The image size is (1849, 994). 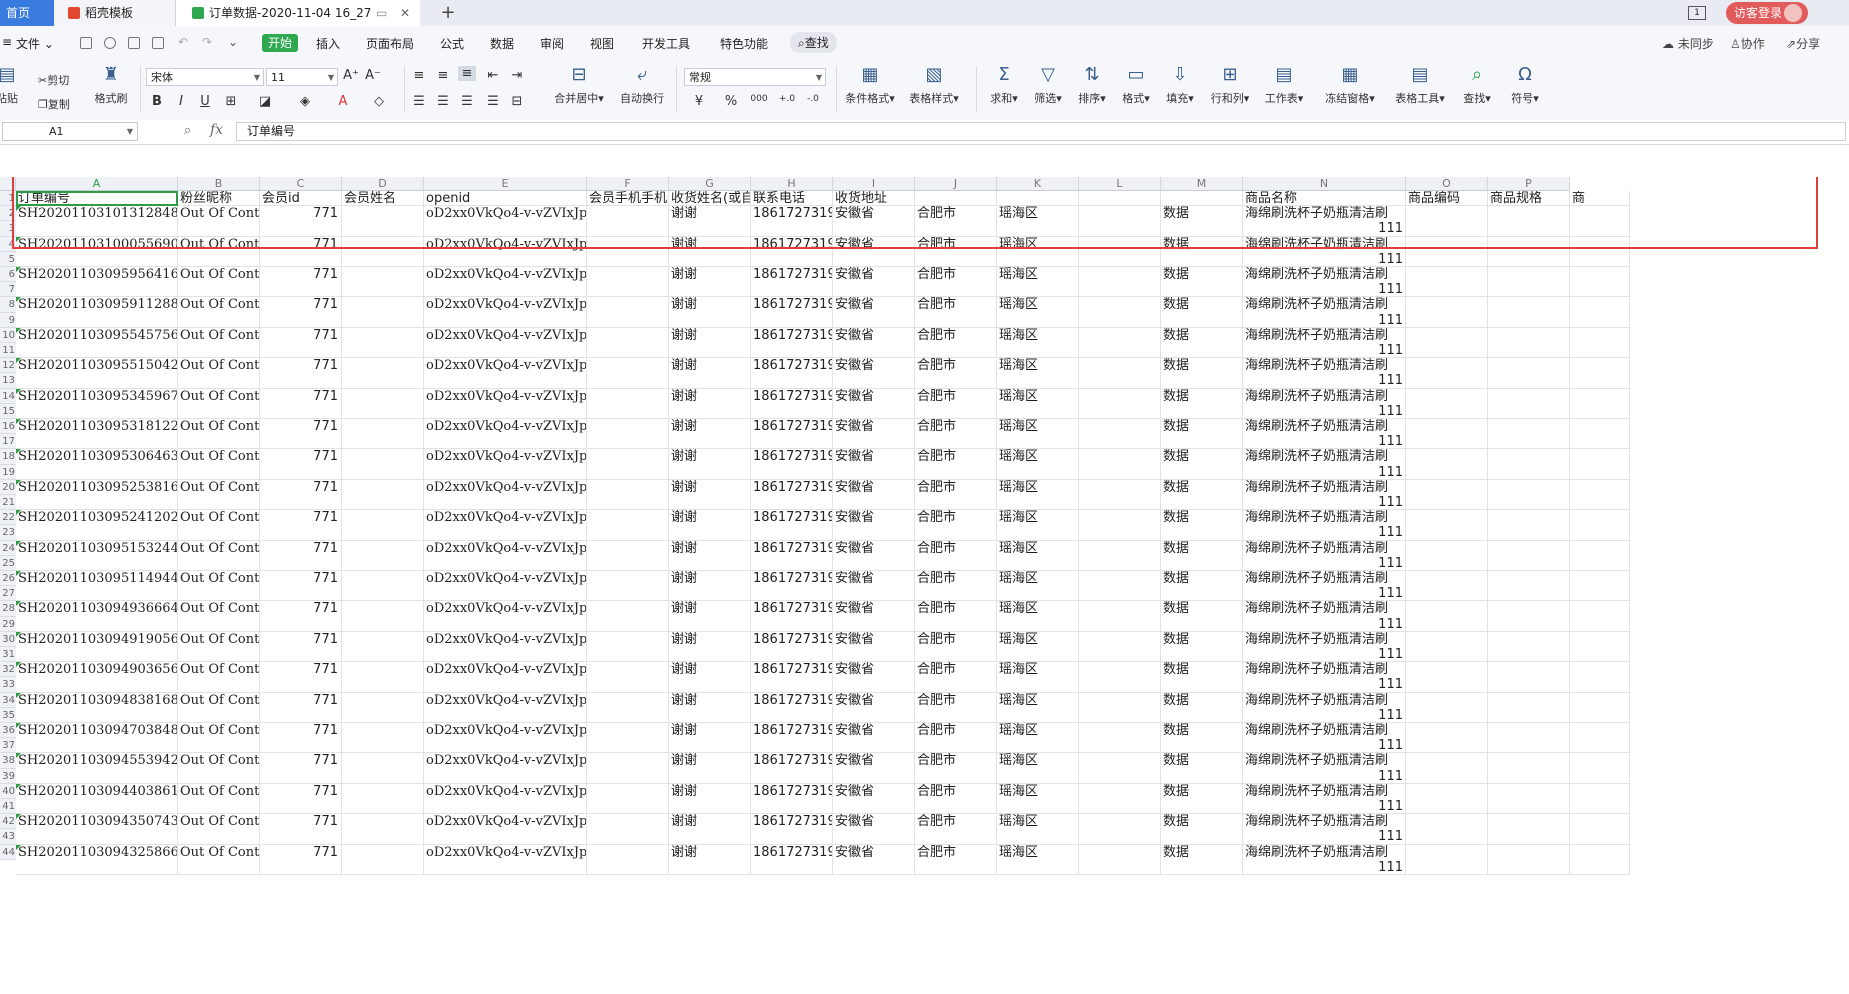 What do you see at coordinates (8, 320) in the screenshot?
I see `row-header: 9` at bounding box center [8, 320].